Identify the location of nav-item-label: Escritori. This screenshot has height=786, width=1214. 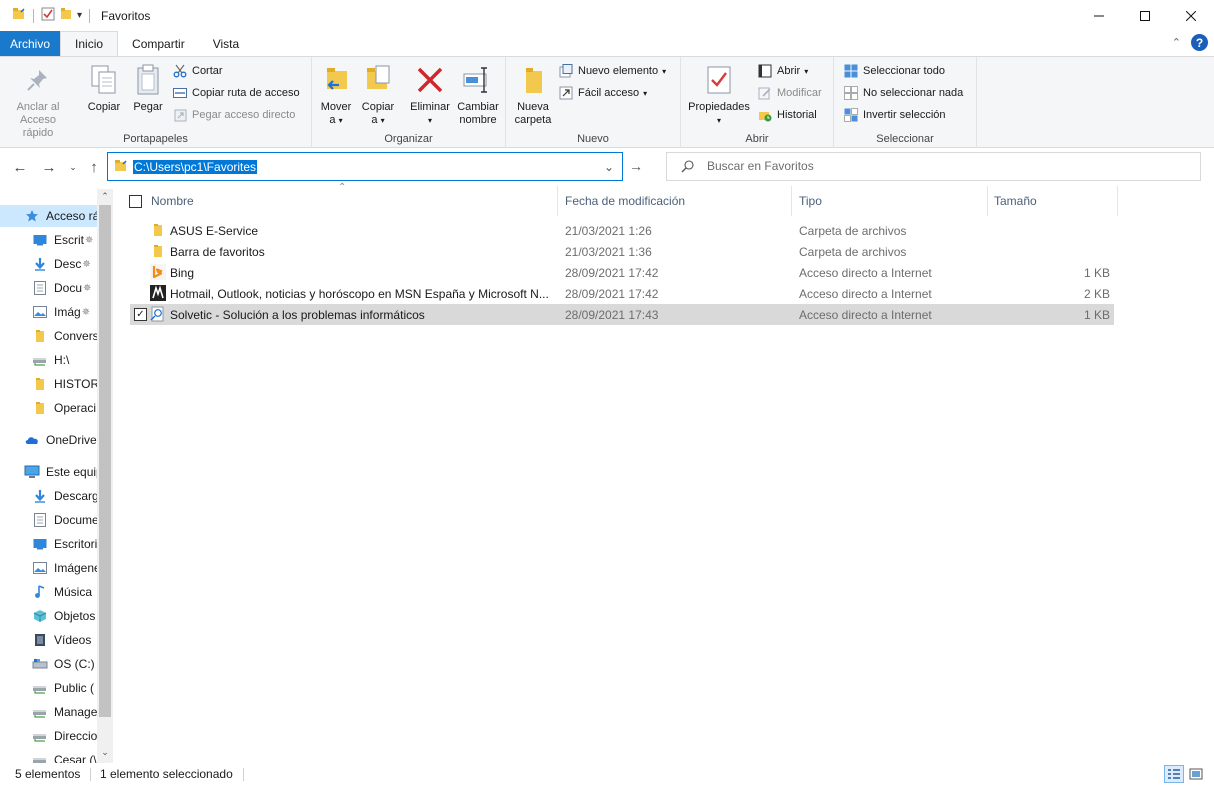
(75, 544).